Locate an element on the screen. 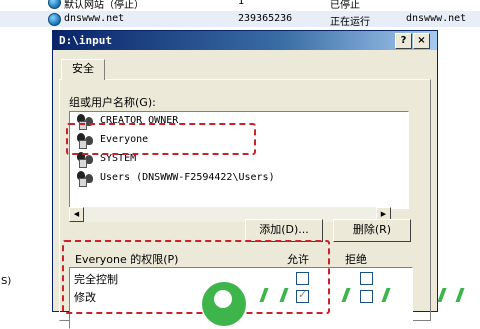  help-button: ? is located at coordinates (403, 41).